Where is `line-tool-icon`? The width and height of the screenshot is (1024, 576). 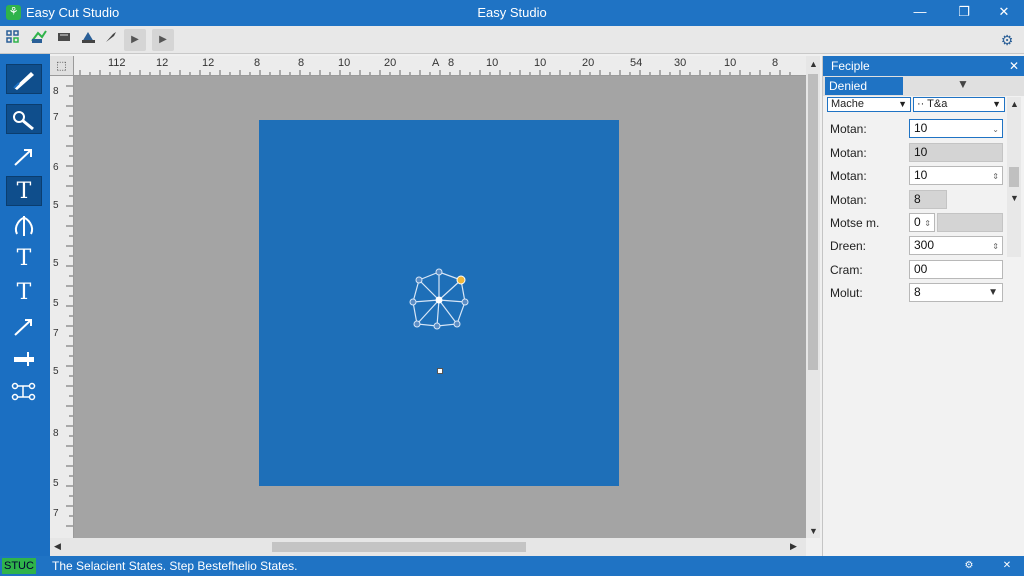 line-tool-icon is located at coordinates (24, 327).